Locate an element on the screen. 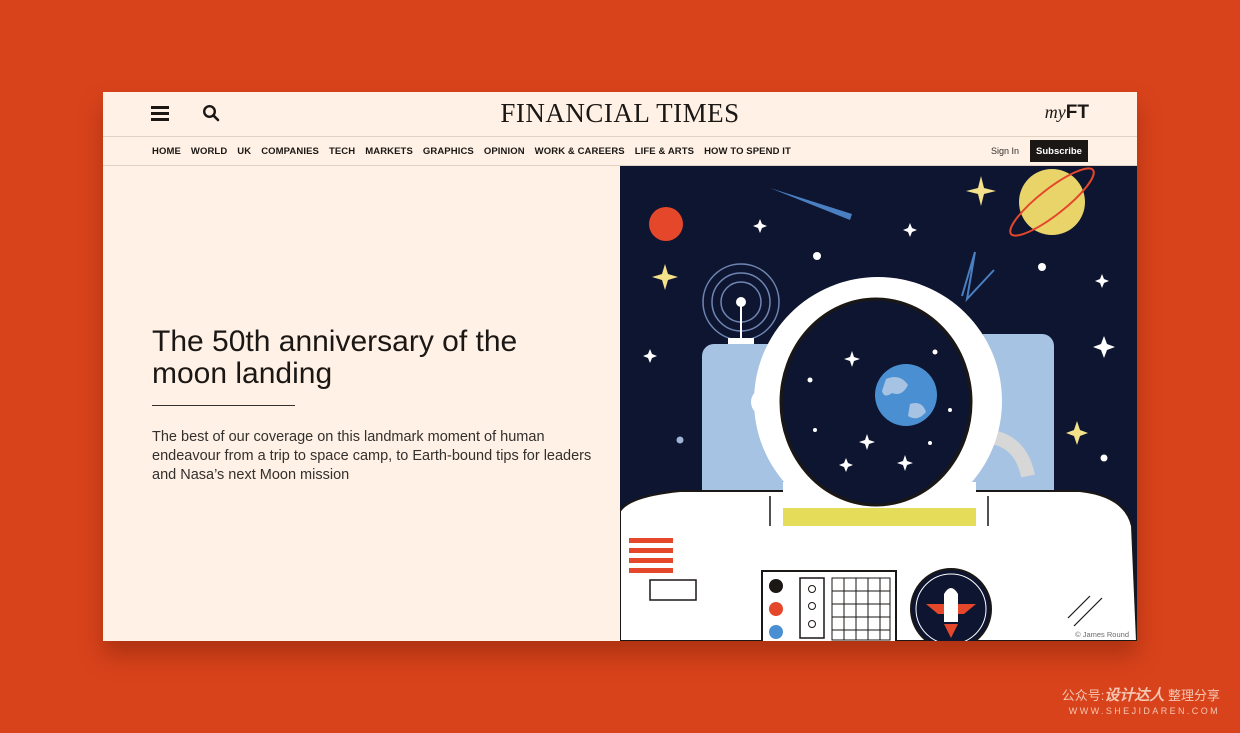 This screenshot has height=733, width=1240. watermark: 公众号:设计达人 整理分享 WWW.SHEJIDAREN.COM is located at coordinates (1141, 700).